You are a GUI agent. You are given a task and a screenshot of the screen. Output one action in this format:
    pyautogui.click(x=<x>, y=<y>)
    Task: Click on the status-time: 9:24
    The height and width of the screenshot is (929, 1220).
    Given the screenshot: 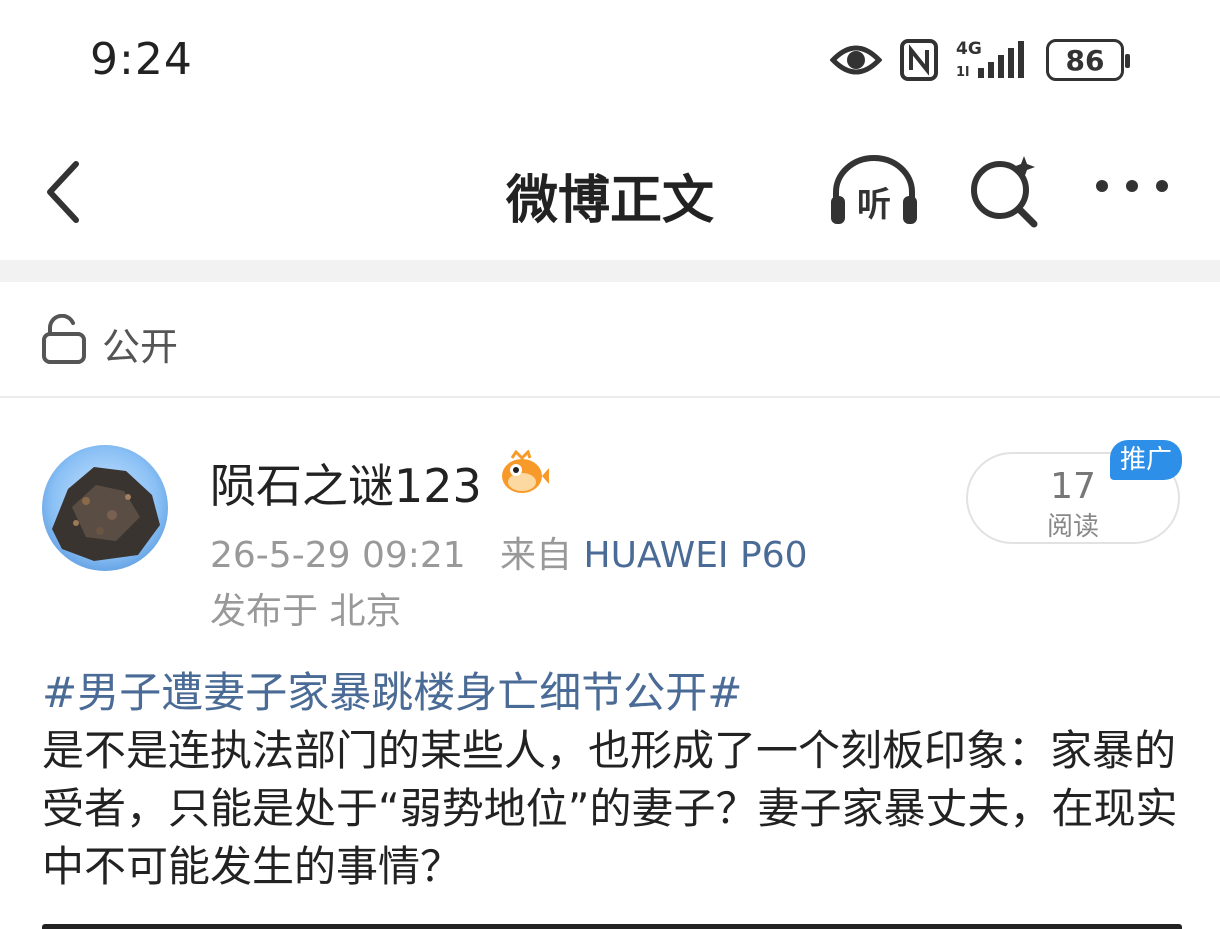 What is the action you would take?
    pyautogui.click(x=141, y=59)
    